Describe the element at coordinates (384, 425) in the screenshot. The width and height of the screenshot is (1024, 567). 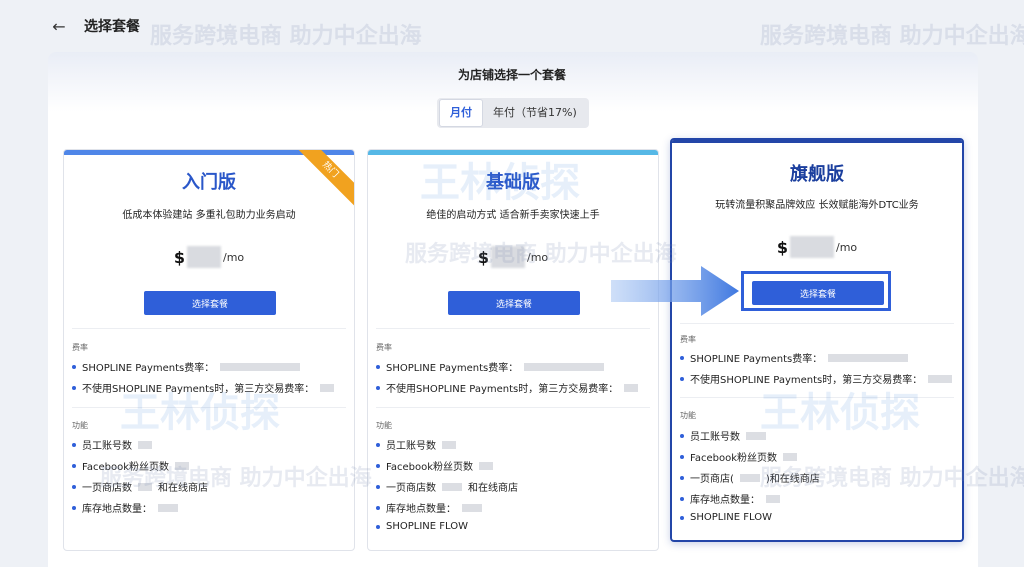
I see `feature-section-title: 功能` at that location.